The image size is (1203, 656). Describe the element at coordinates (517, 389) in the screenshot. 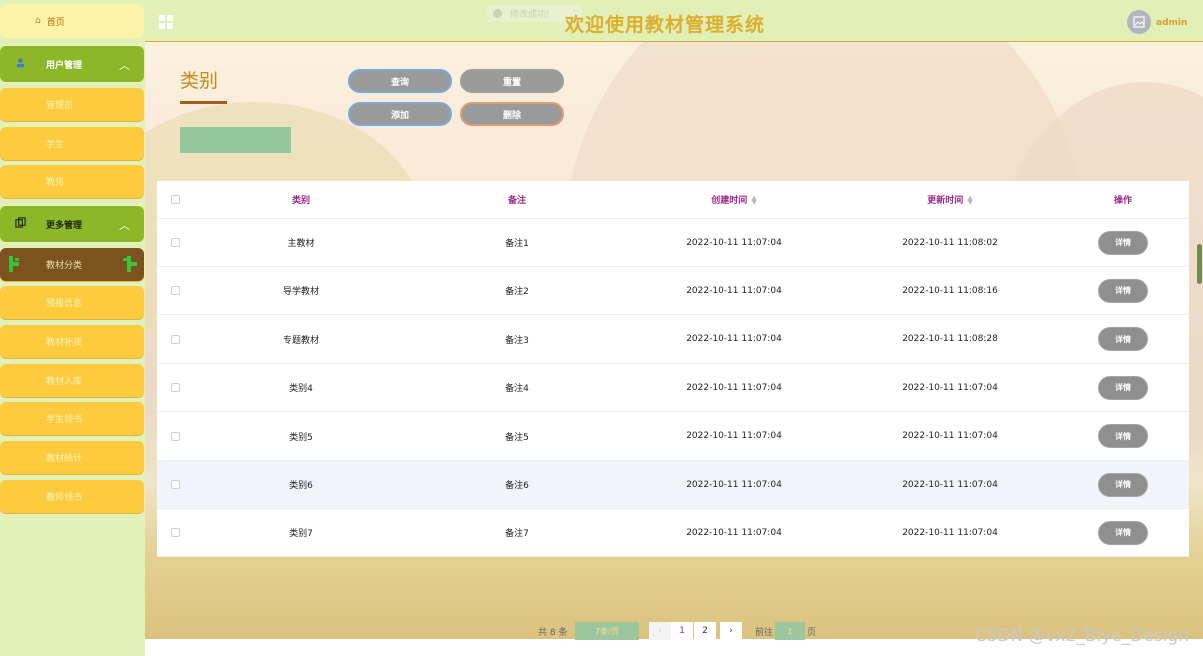

I see `cell-note: 备注4` at that location.